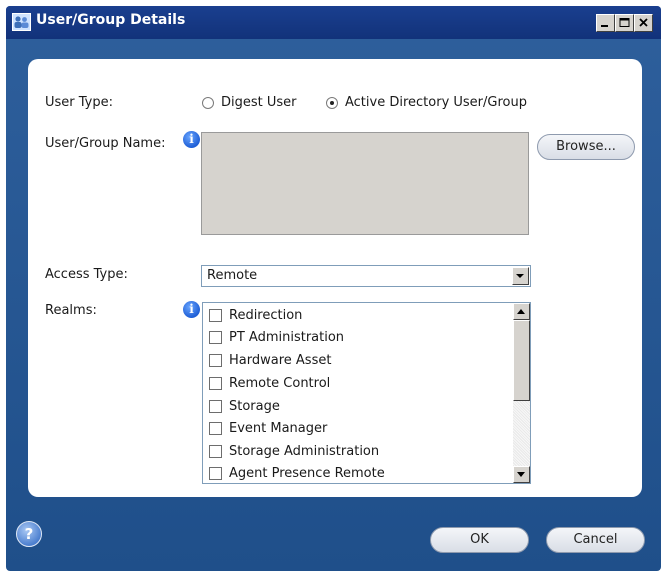 The height and width of the screenshot is (573, 667). I want to click on list-item: Storage Administration, so click(294, 451).